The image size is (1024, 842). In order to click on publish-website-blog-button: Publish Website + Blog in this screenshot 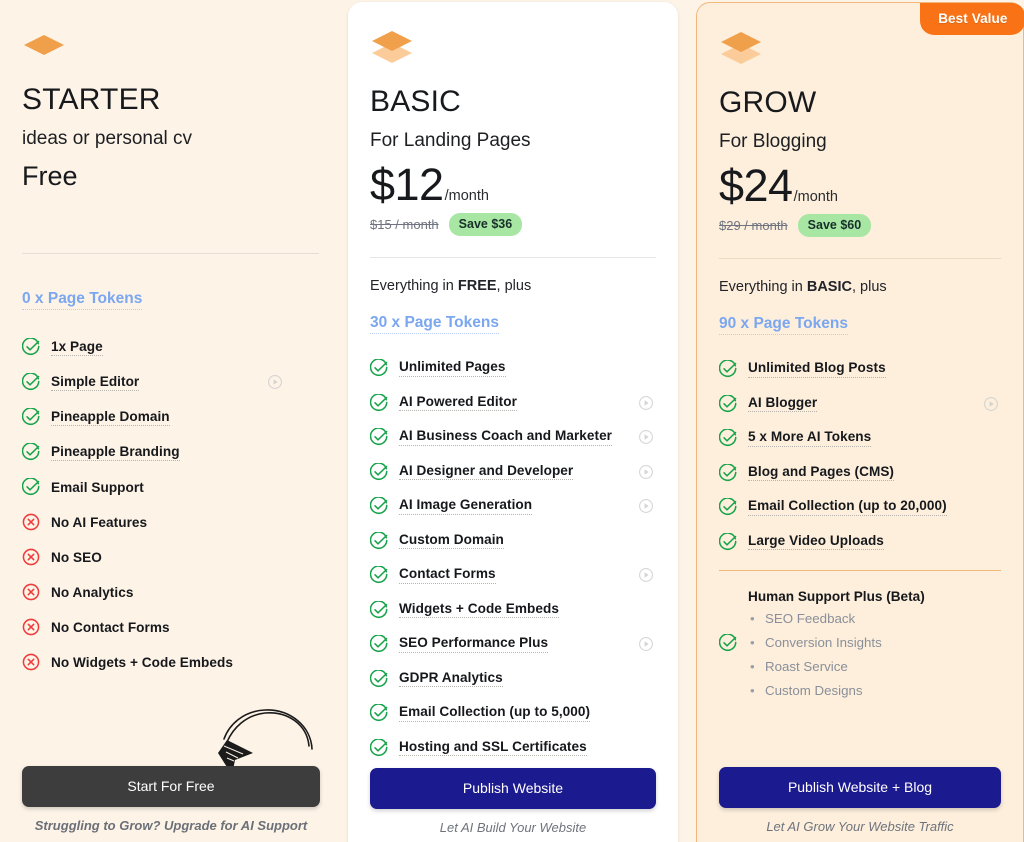, I will do `click(860, 787)`.